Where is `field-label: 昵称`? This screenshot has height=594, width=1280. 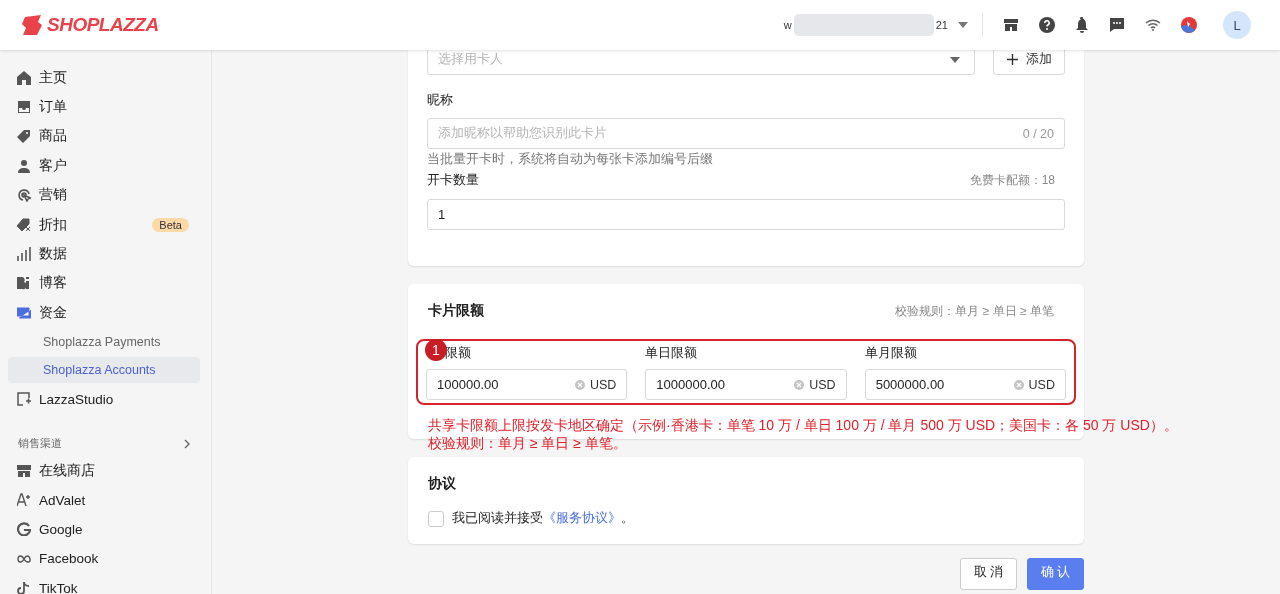 field-label: 昵称 is located at coordinates (440, 100).